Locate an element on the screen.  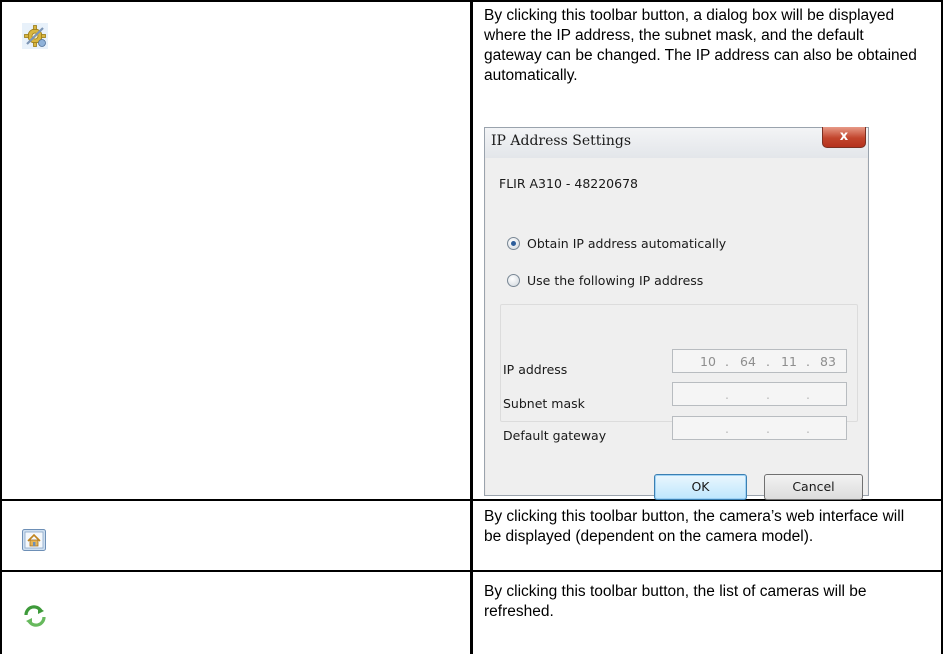
dialog-title: IP Address Settings is located at coordinates (561, 141).